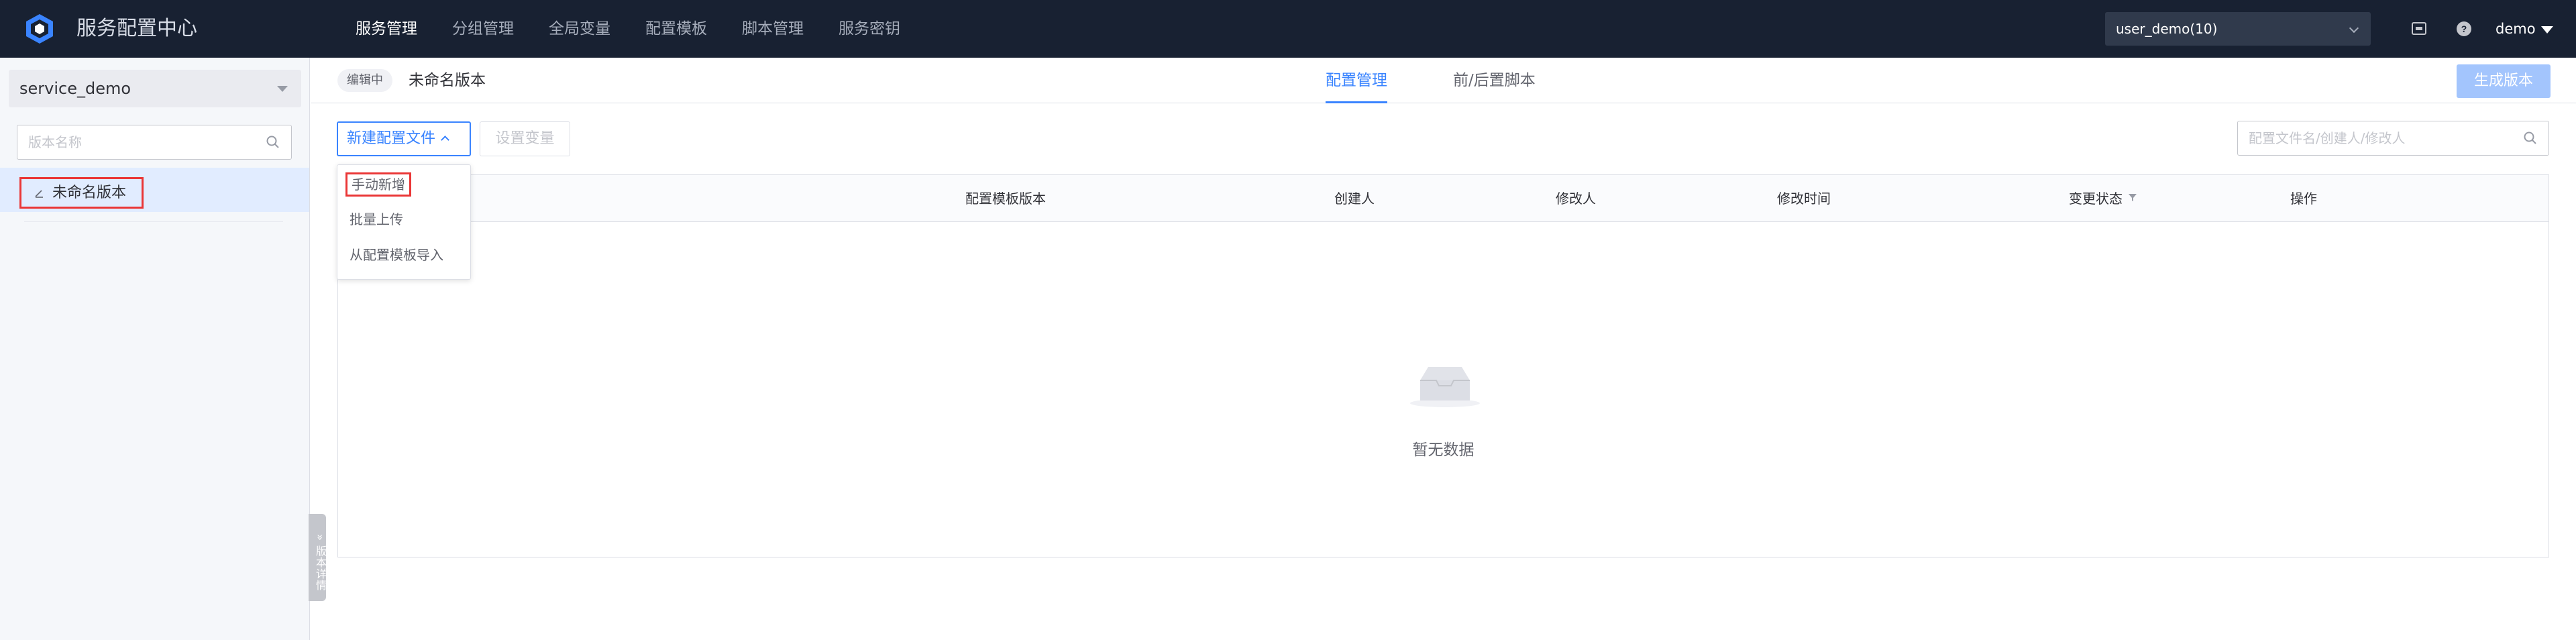 The image size is (2576, 640). I want to click on set-variable-button: 设置变量, so click(525, 139).